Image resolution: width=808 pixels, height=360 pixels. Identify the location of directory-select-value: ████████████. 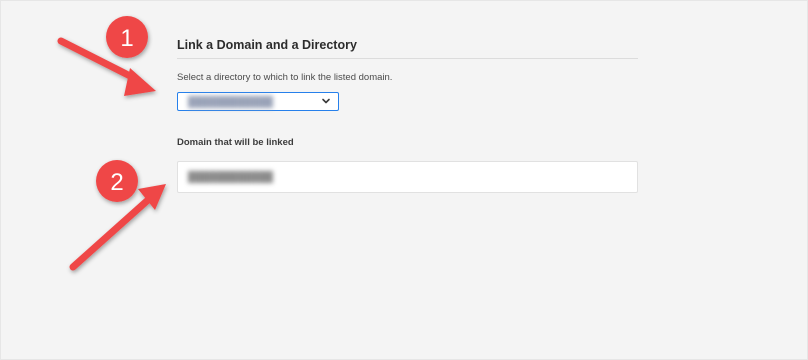
(231, 102).